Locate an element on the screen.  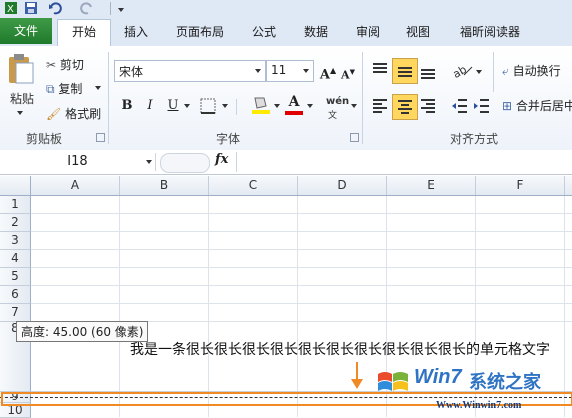
cell-reference: I18 is located at coordinates (77, 161).